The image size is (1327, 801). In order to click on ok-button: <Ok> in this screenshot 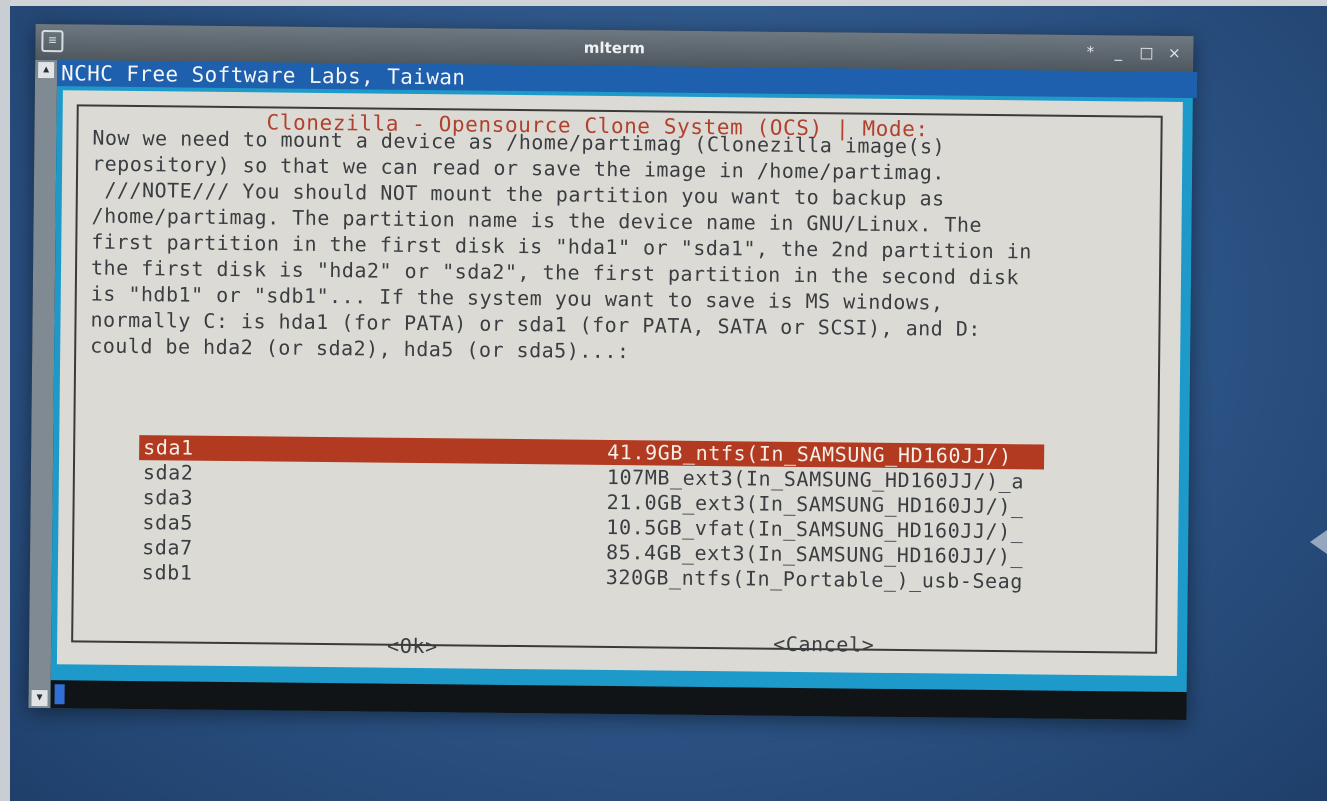, I will do `click(412, 646)`.